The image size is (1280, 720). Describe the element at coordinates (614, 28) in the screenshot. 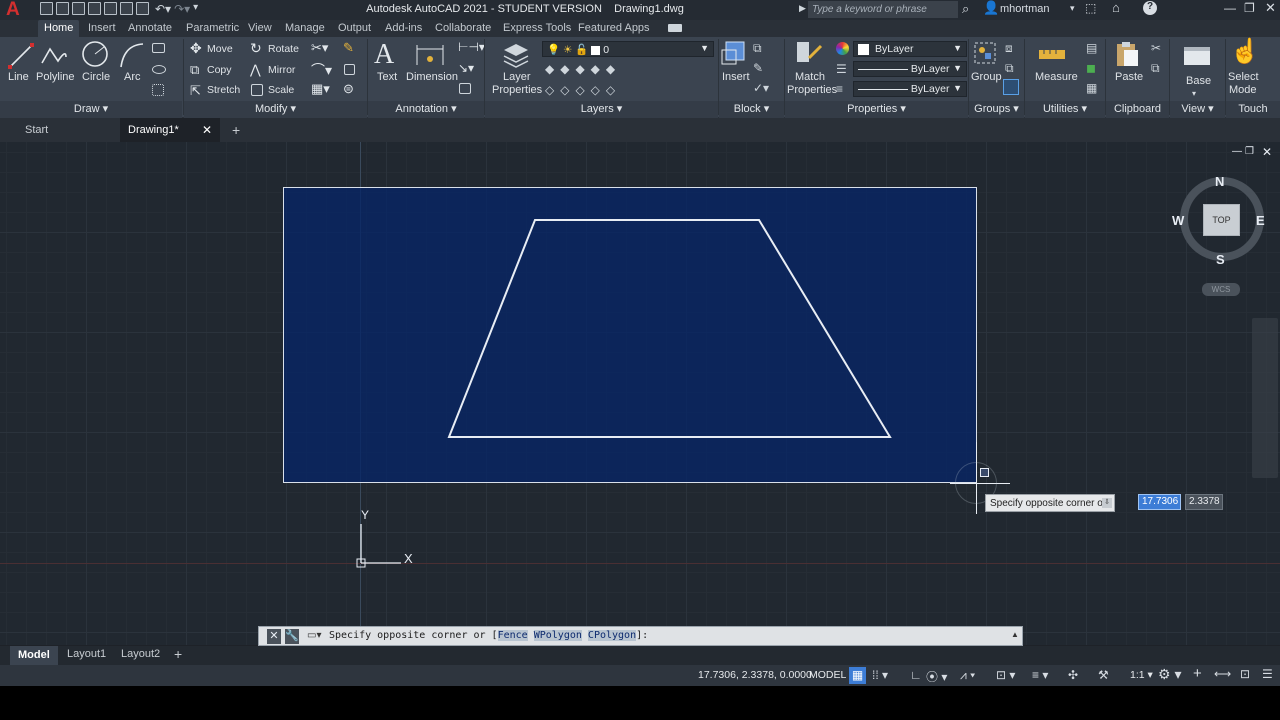

I see `tab-featured-apps: Featured Apps` at that location.